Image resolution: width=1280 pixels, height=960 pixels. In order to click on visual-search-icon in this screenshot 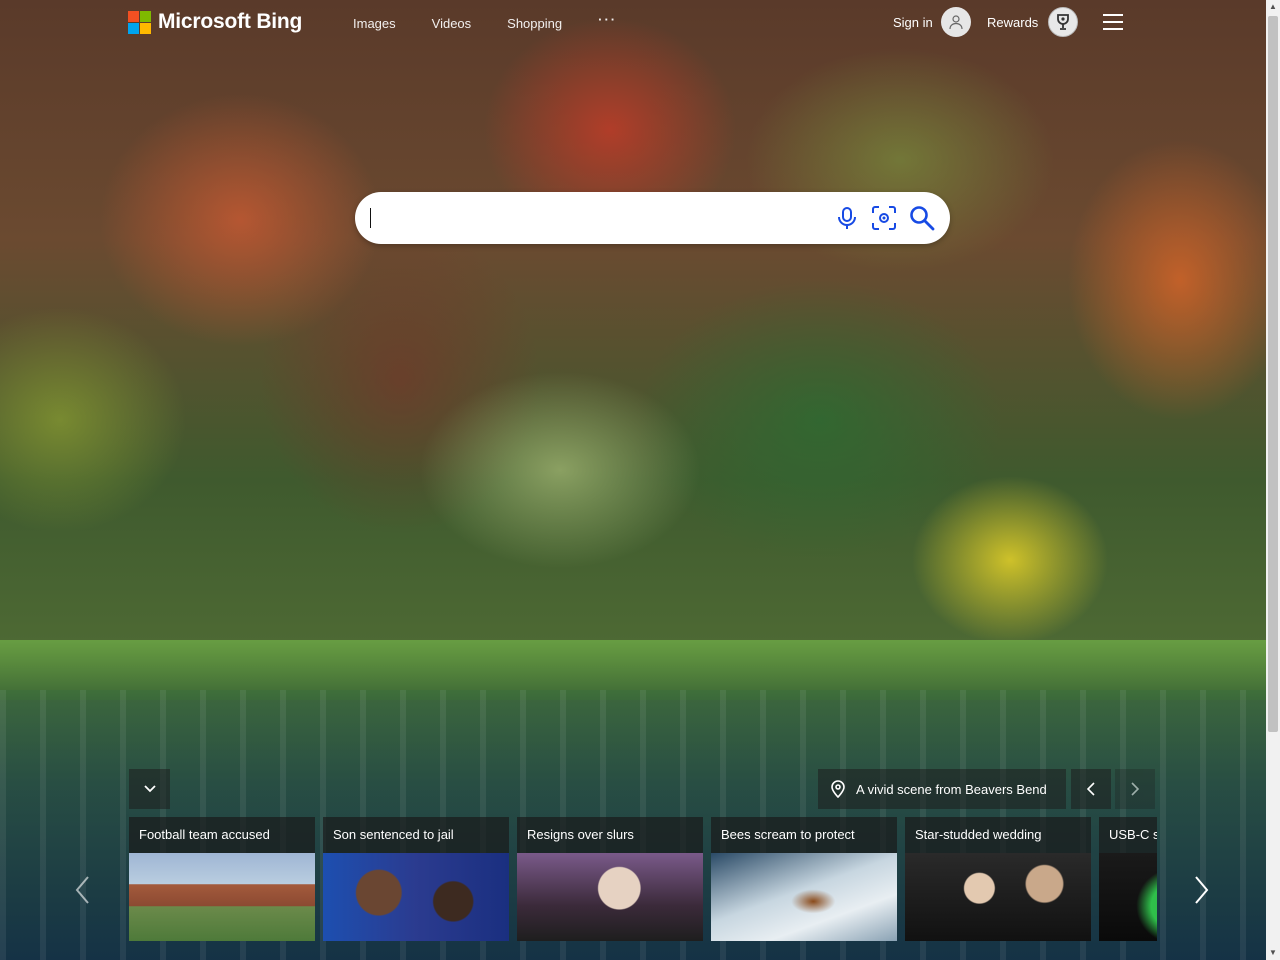, I will do `click(884, 218)`.